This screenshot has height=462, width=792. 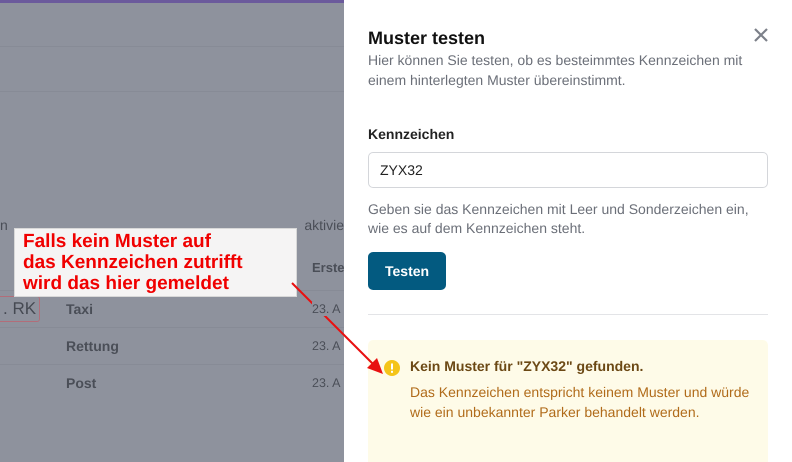 I want to click on close-button, so click(x=761, y=35).